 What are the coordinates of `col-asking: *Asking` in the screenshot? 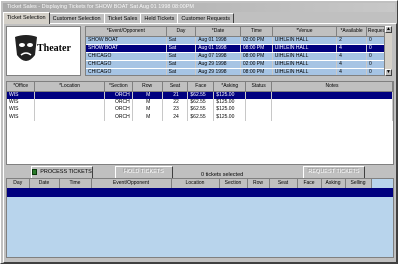 It's located at (230, 87).